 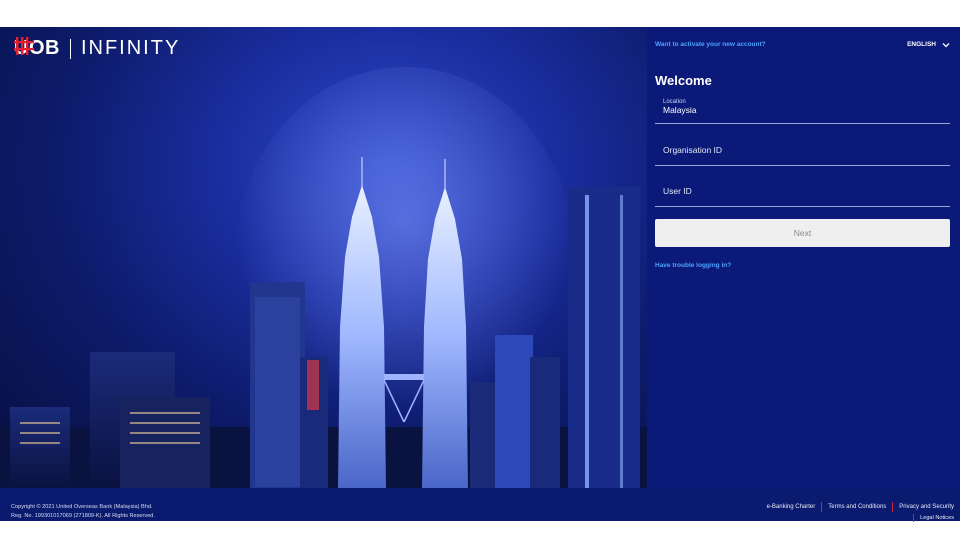 I want to click on activate-account-link: Want to activate your new account?, so click(x=710, y=44).